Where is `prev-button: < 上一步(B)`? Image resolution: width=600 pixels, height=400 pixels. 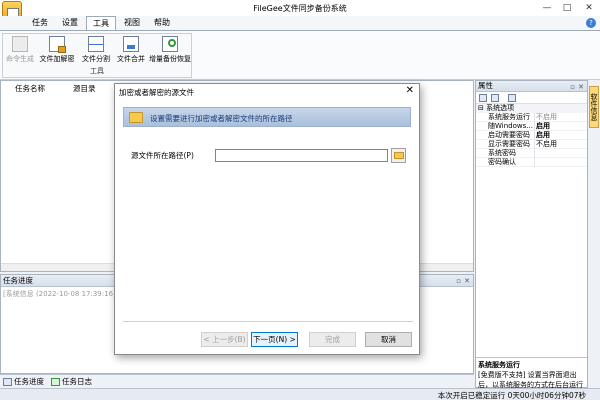 prev-button: < 上一步(B) is located at coordinates (224, 339).